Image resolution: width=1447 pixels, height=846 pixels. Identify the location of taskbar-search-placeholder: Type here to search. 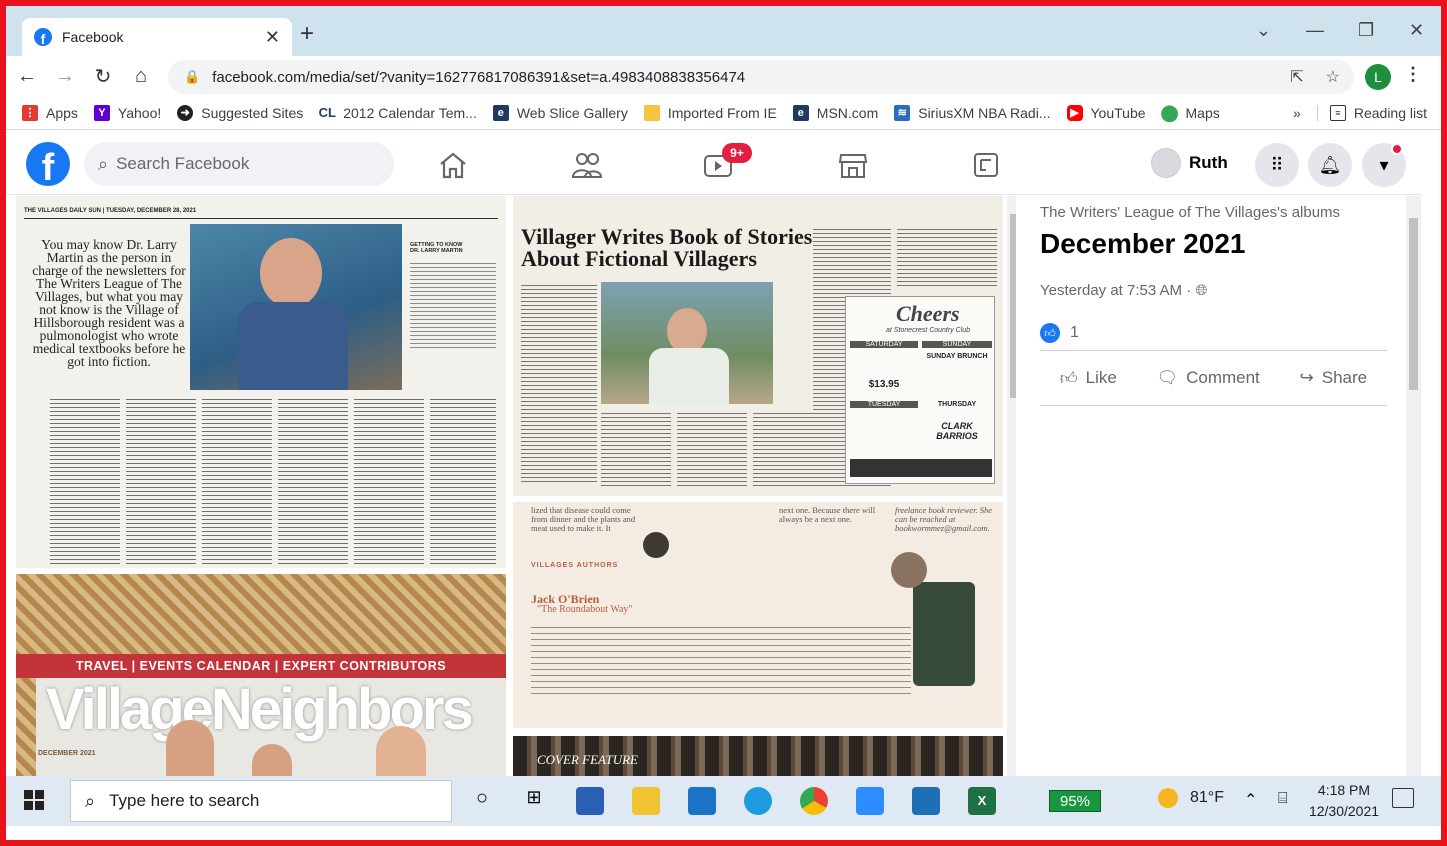
(184, 800).